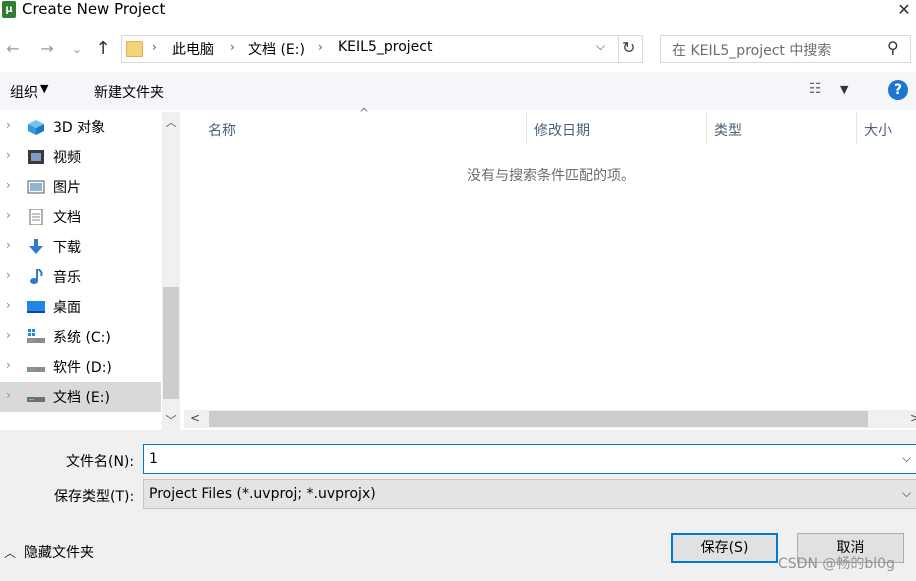 The width and height of the screenshot is (916, 581). What do you see at coordinates (171, 420) in the screenshot?
I see `scroll-down-icon: ﹀` at bounding box center [171, 420].